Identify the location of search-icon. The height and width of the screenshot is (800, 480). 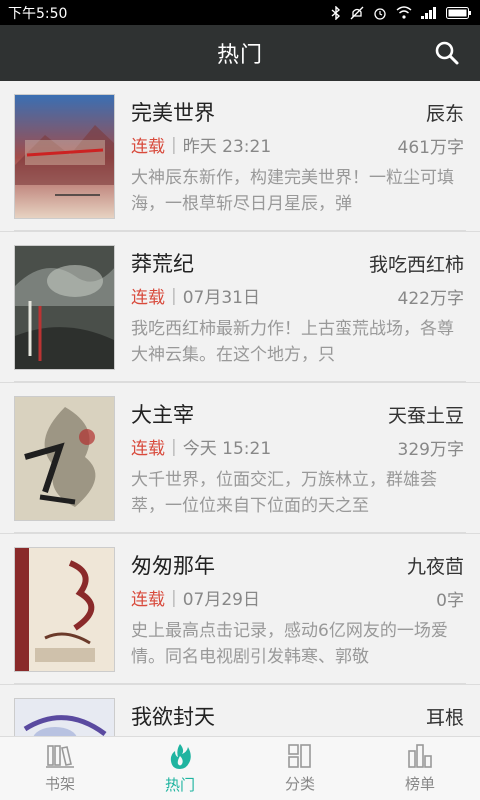
(447, 53).